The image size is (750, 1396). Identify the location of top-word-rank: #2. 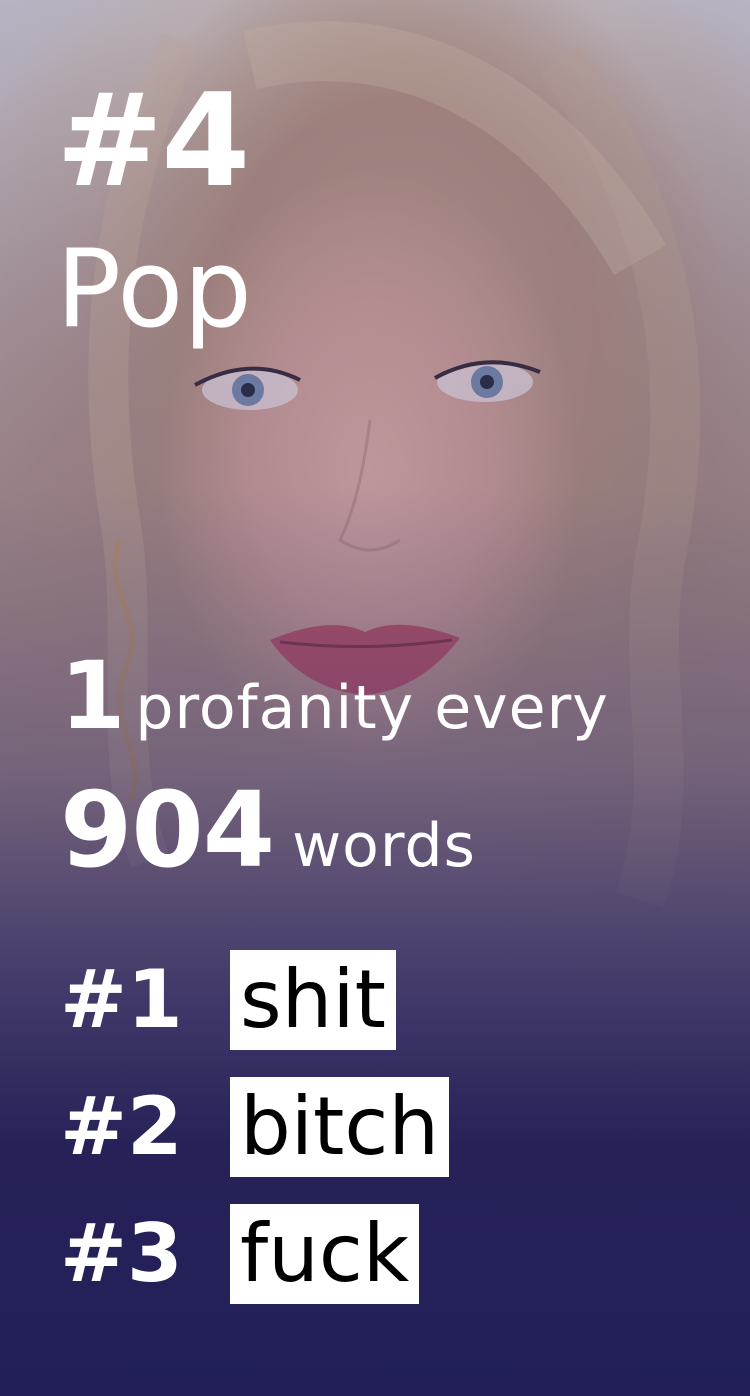
(121, 1126).